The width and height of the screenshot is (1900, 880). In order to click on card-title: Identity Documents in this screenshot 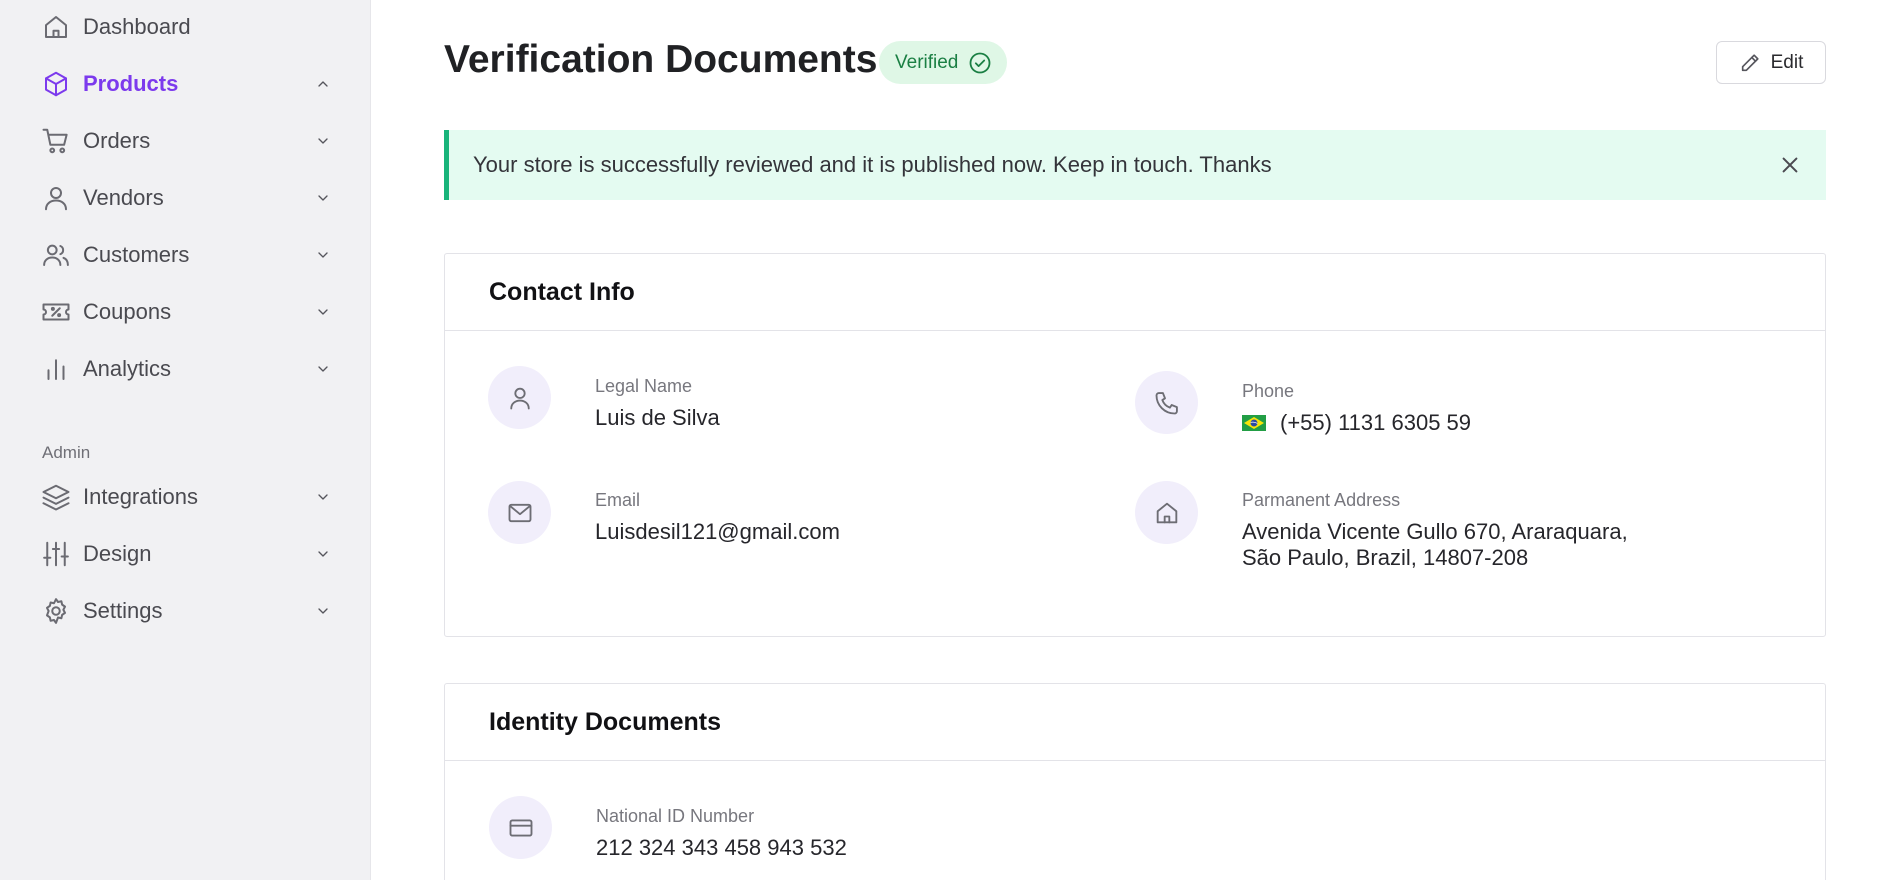, I will do `click(605, 721)`.